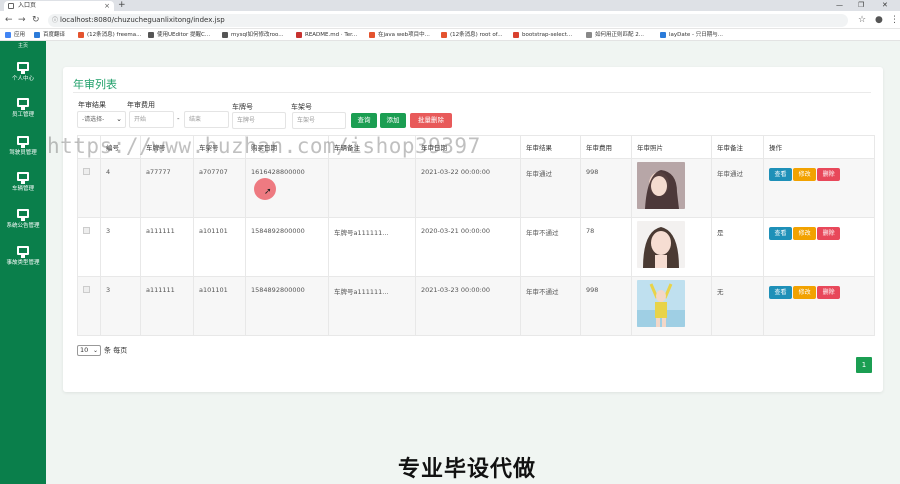 The height and width of the screenshot is (484, 900). What do you see at coordinates (36, 20) in the screenshot?
I see `reload-icon: ↻` at bounding box center [36, 20].